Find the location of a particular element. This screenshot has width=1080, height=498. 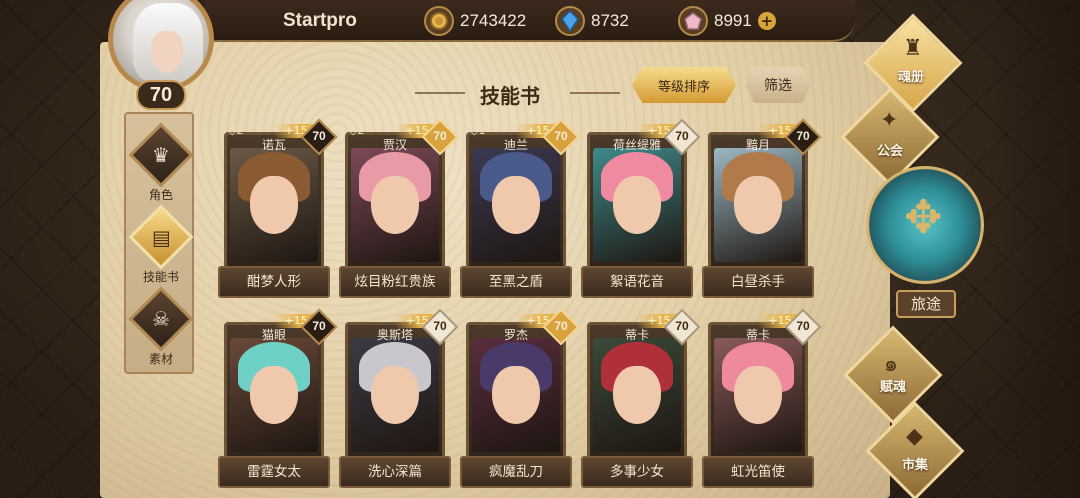

skill-card: 奥斯塔 洗心深篇 +15 70 is located at coordinates (399, 399).